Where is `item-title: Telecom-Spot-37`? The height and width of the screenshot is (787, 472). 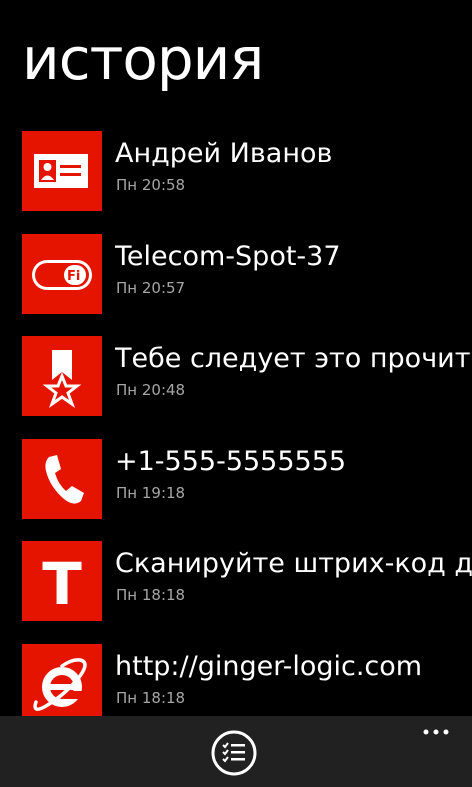
item-title: Telecom-Spot-37 is located at coordinates (228, 256).